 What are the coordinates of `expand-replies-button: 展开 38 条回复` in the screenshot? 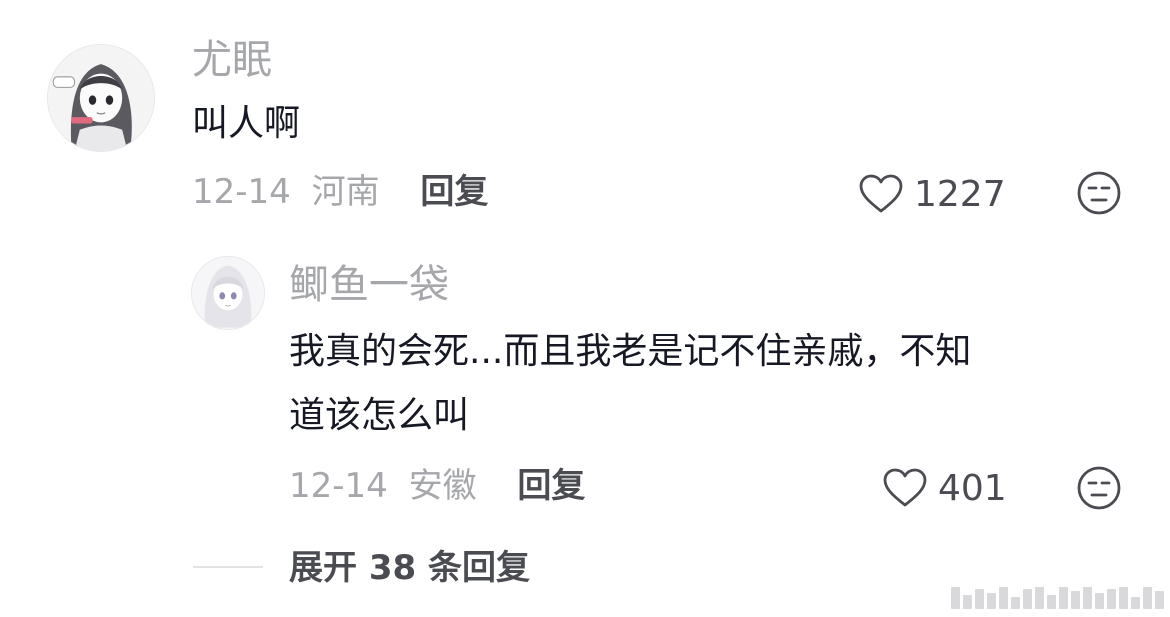 It's located at (409, 568).